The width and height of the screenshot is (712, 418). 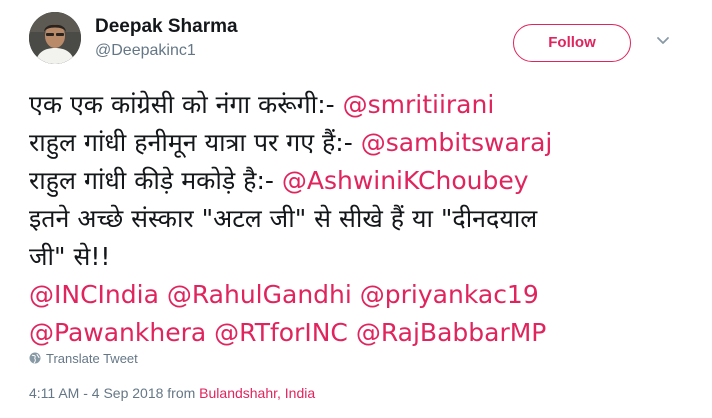 What do you see at coordinates (155, 180) in the screenshot?
I see `tweet-line-text: राहुल गांधी कीड़े मकोड़े है:-` at bounding box center [155, 180].